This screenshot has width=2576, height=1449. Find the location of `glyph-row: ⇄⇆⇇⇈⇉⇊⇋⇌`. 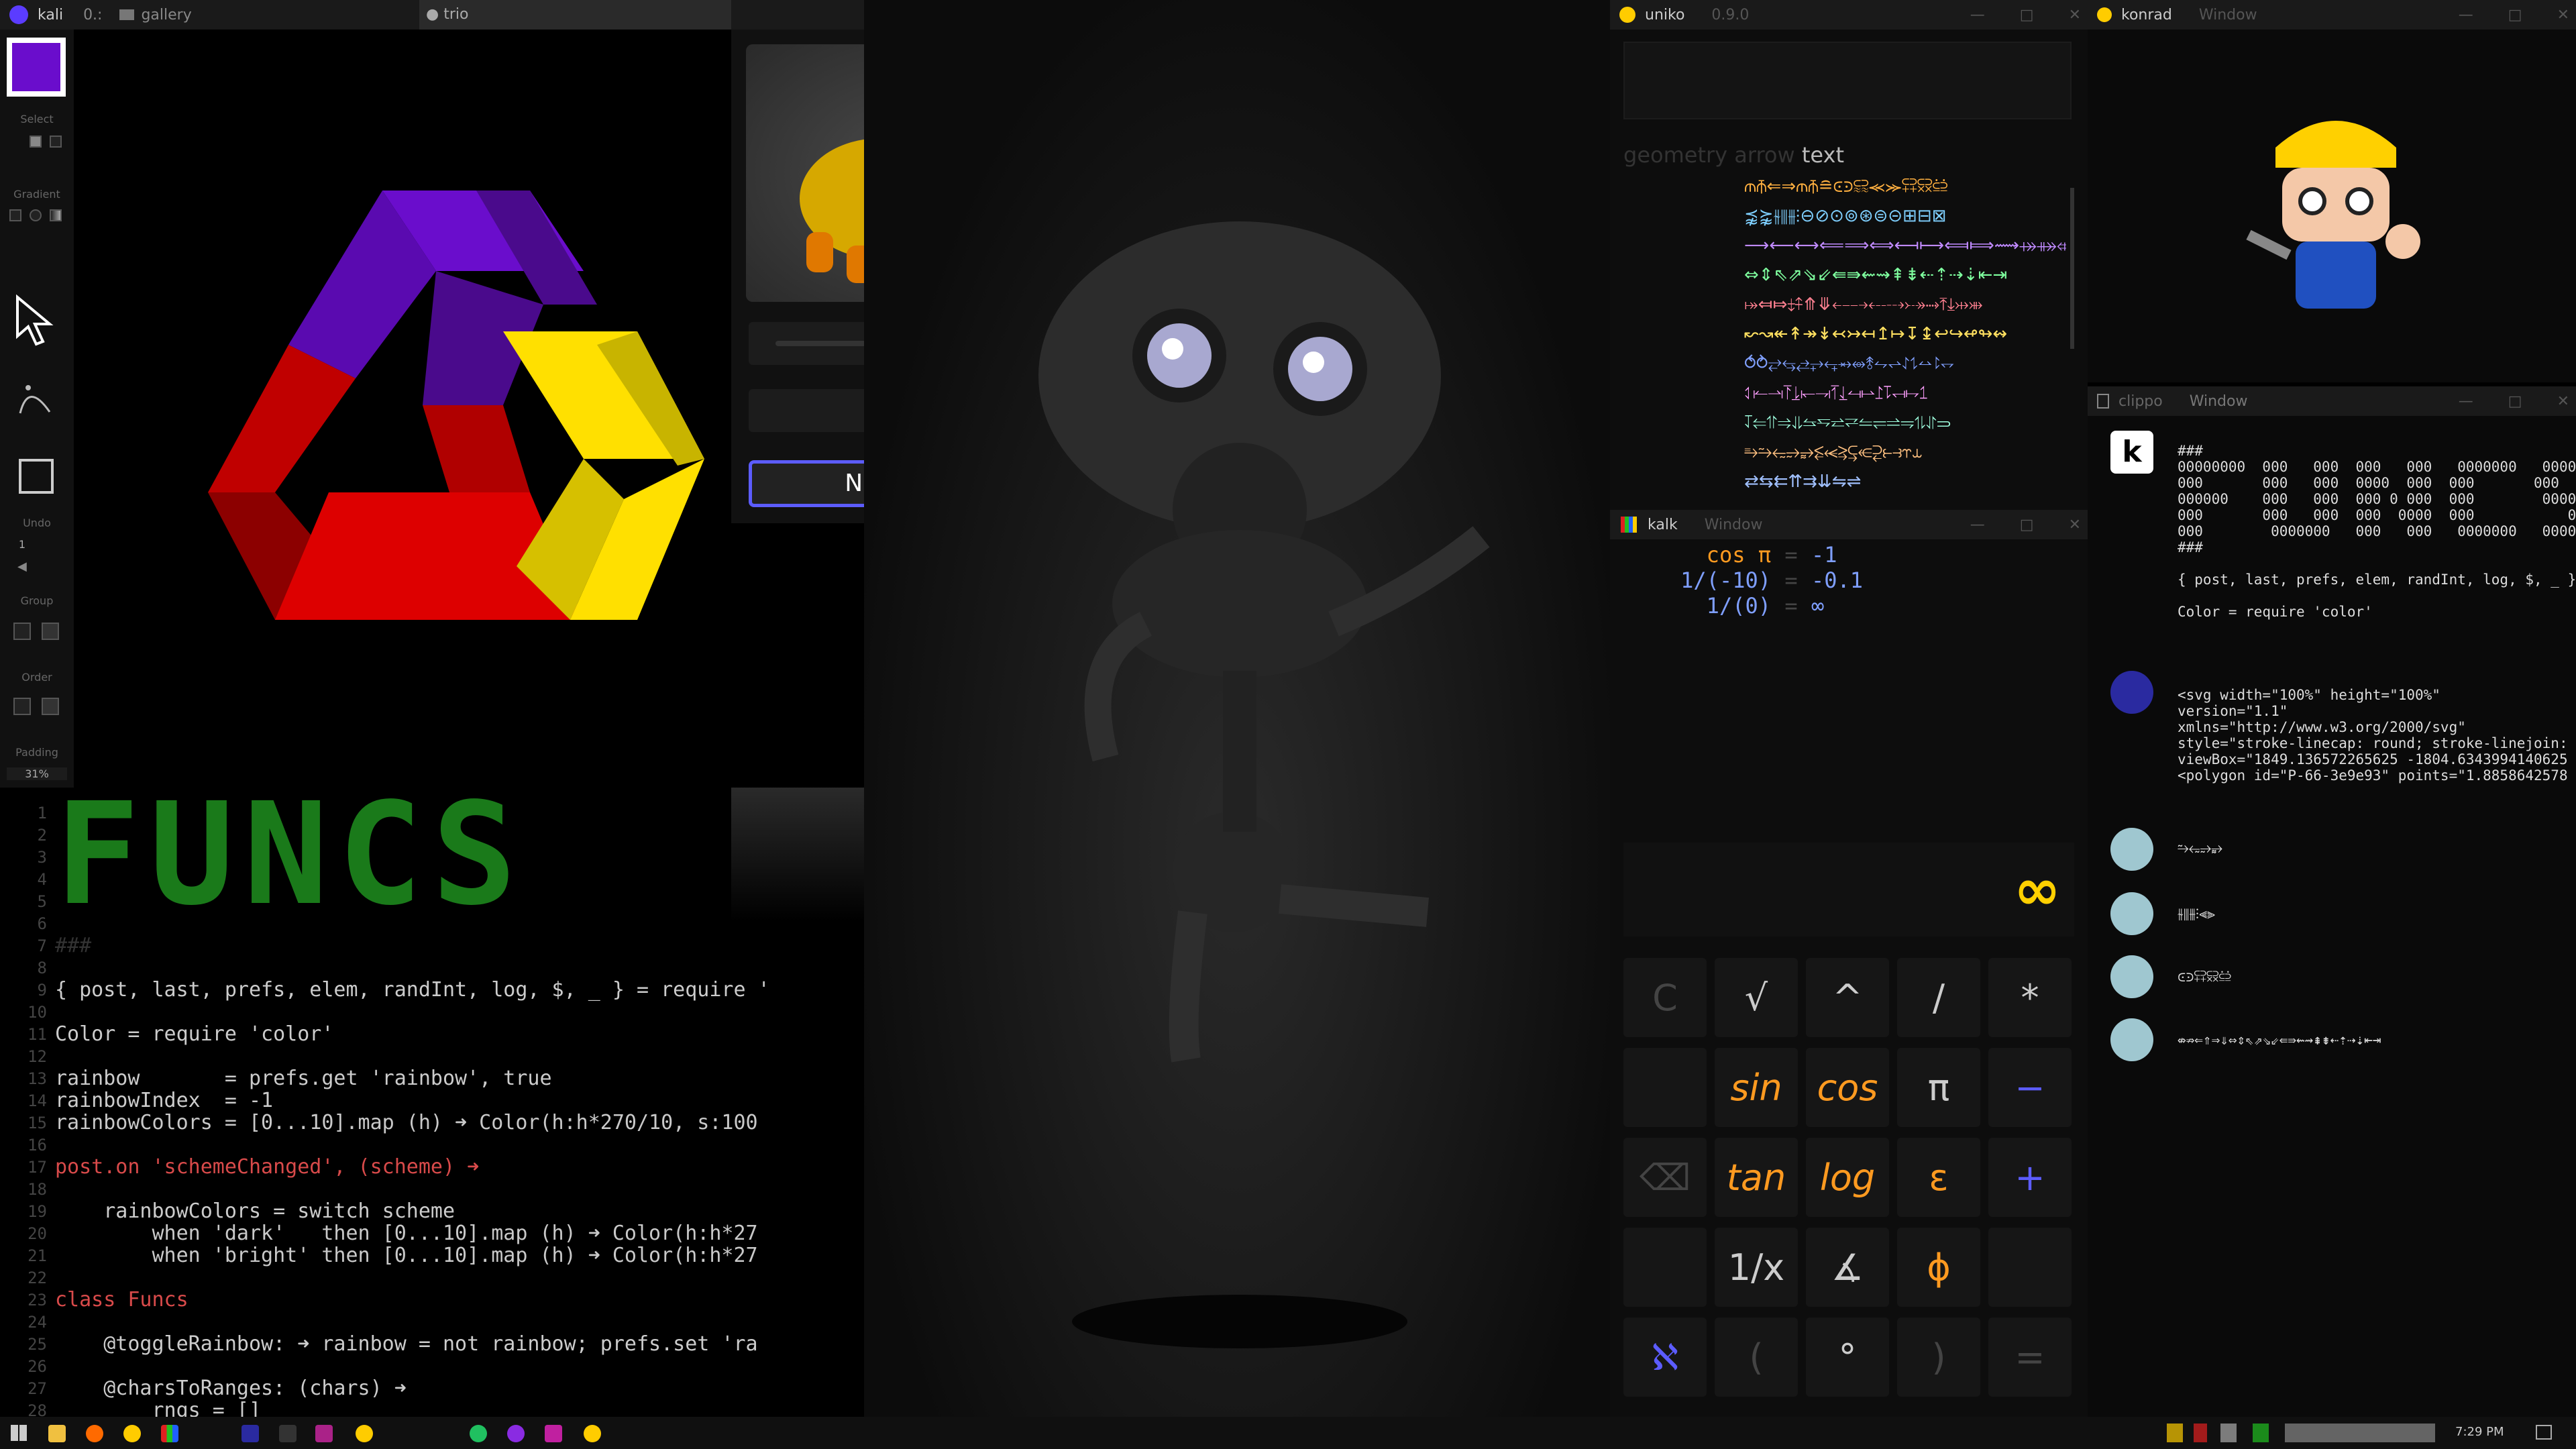

glyph-row: ⇄⇆⇇⇈⇉⇊⇋⇌ is located at coordinates (1905, 480).